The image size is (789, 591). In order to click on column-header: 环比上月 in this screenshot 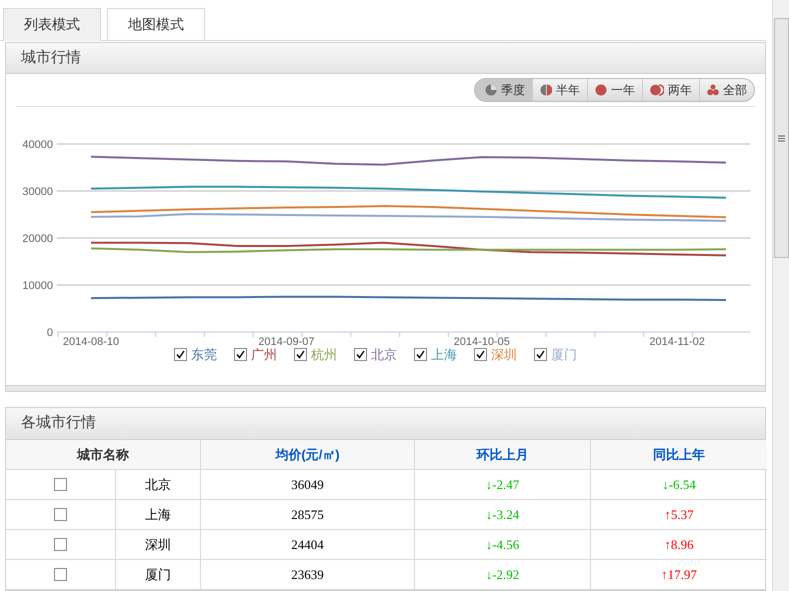, I will do `click(503, 455)`.